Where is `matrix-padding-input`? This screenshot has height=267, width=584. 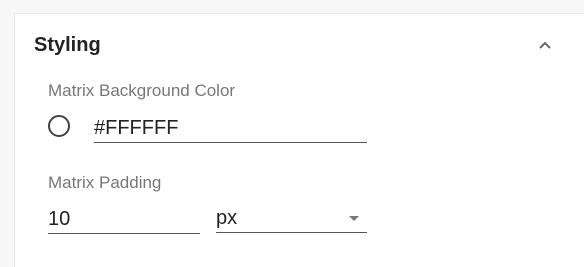 matrix-padding-input is located at coordinates (124, 219).